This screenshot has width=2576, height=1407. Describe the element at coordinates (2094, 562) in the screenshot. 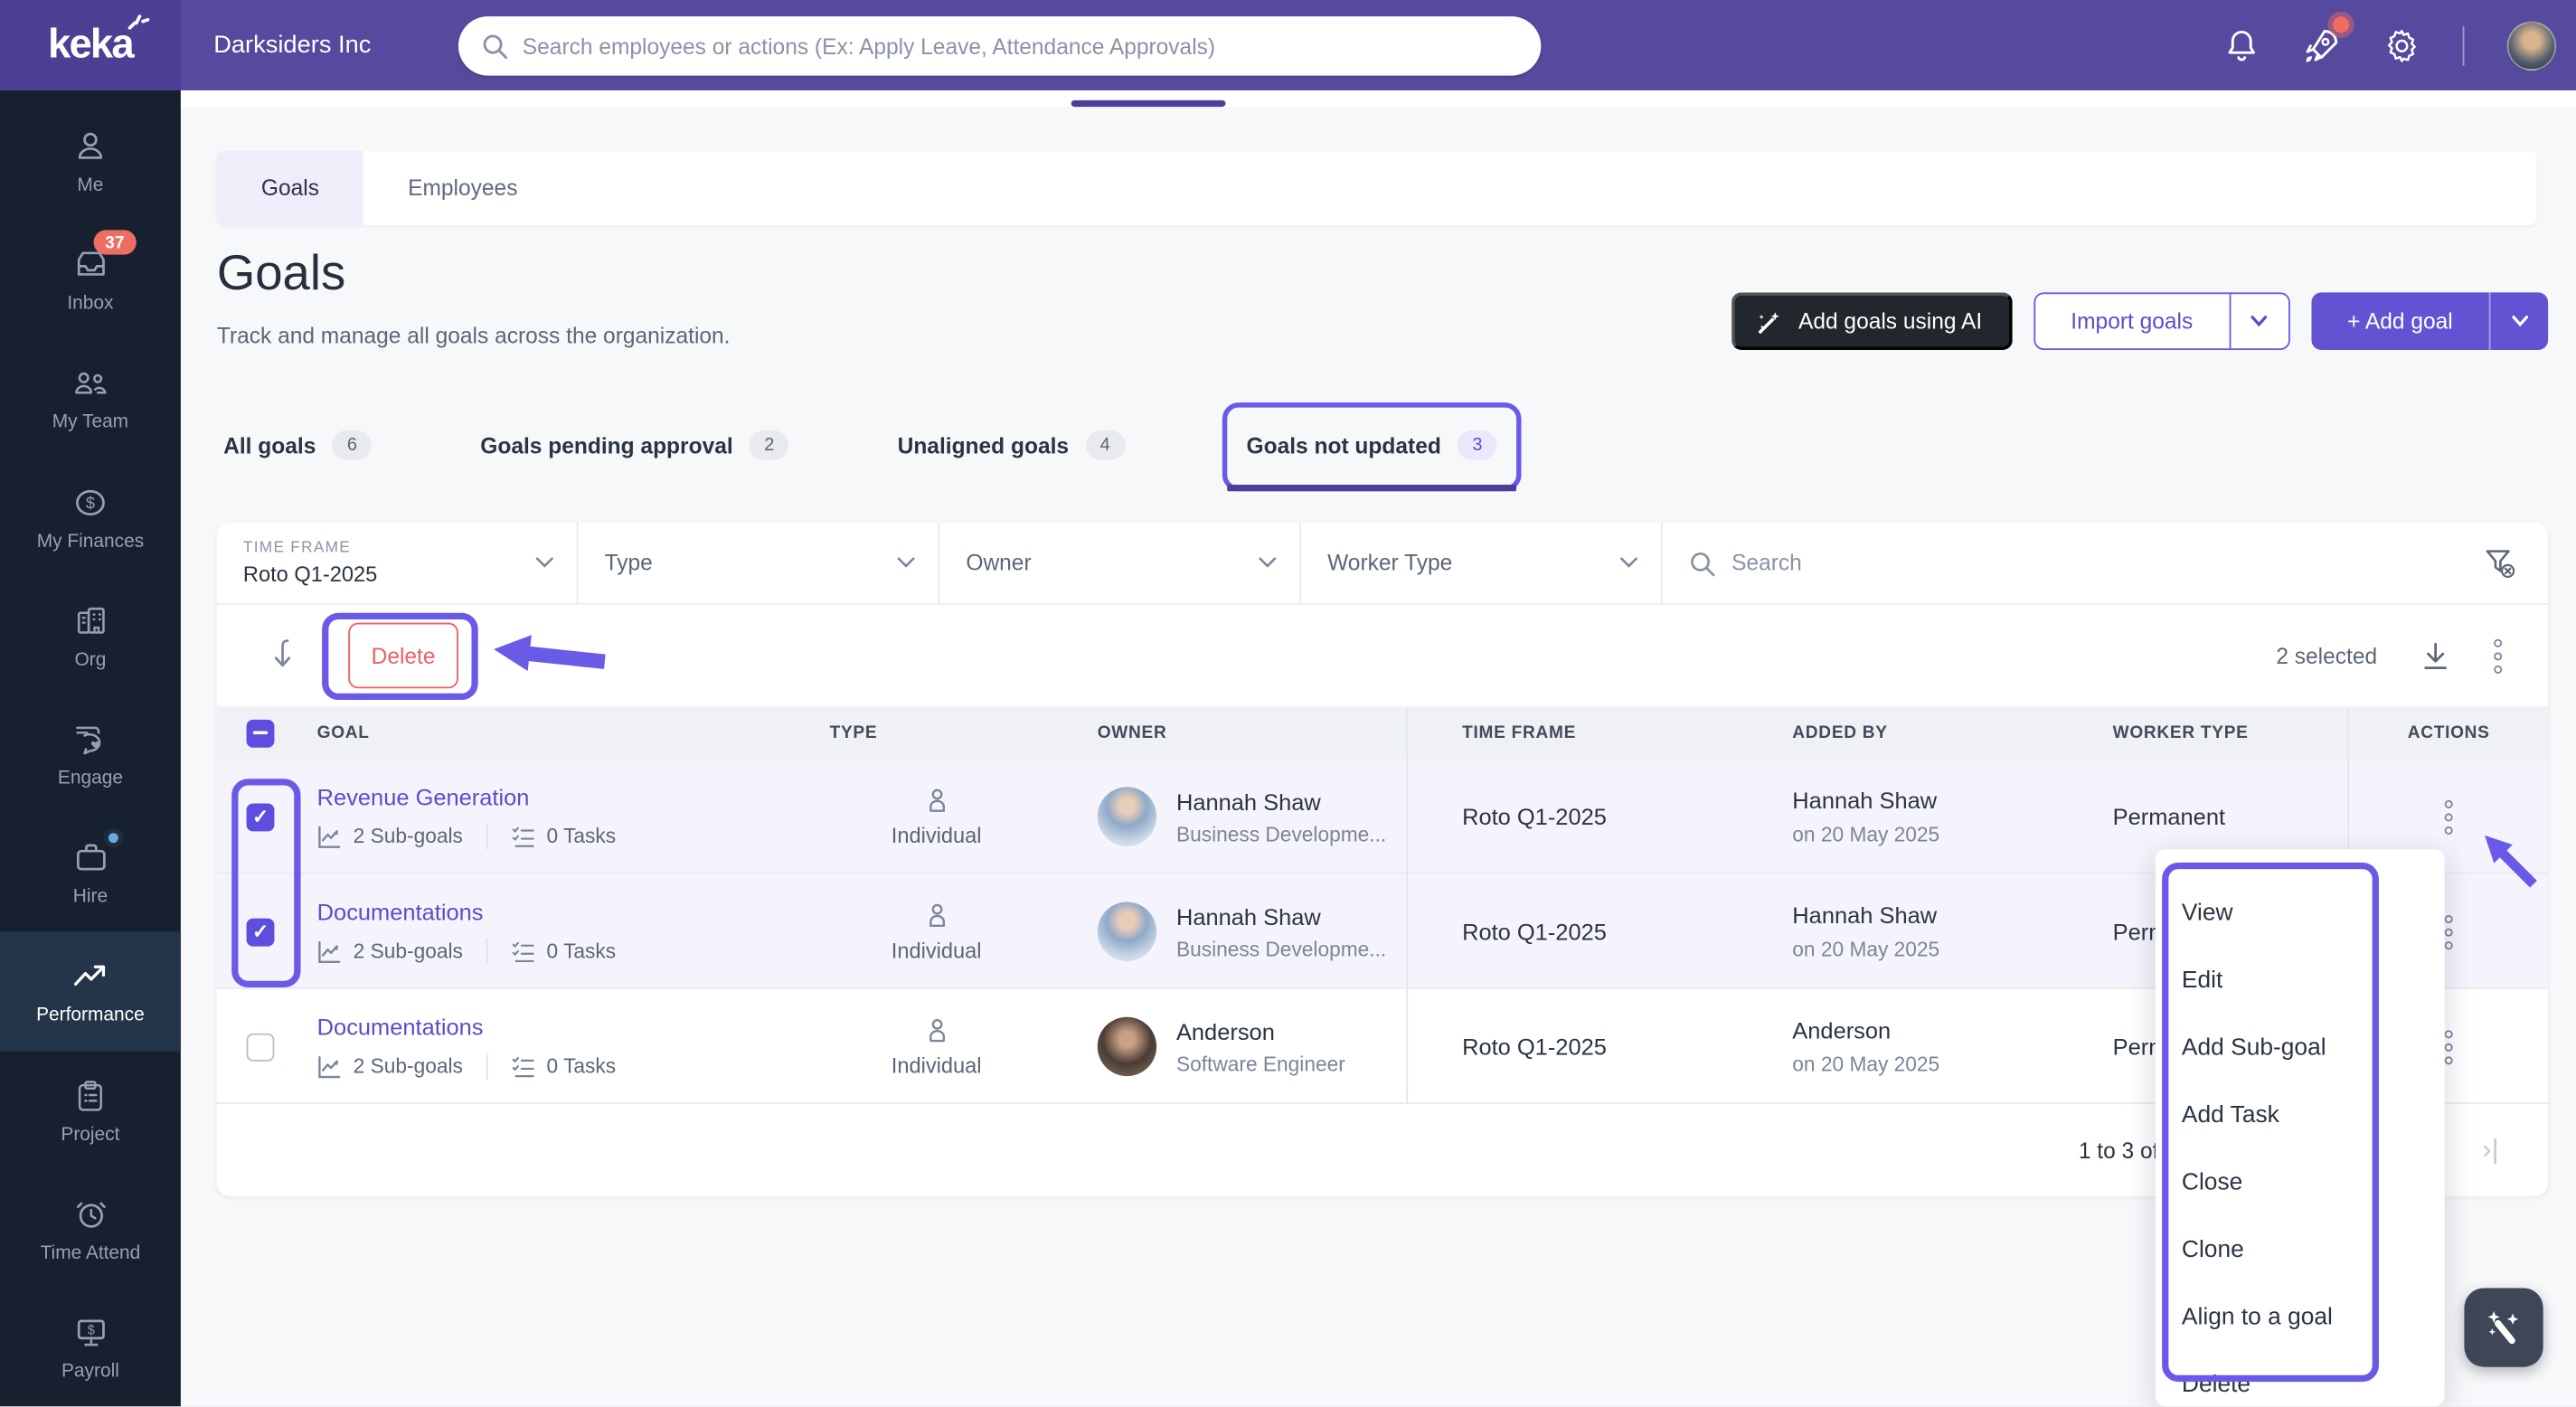

I see `table-search-input` at that location.